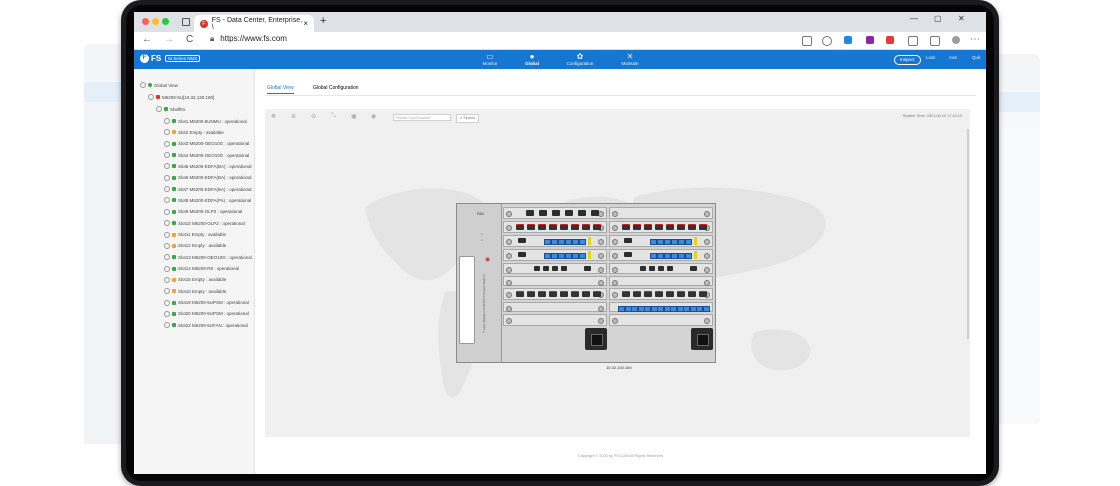 This screenshot has width=1120, height=486. Describe the element at coordinates (169, 39) in the screenshot. I see `forward-arrow-icon: →` at that location.